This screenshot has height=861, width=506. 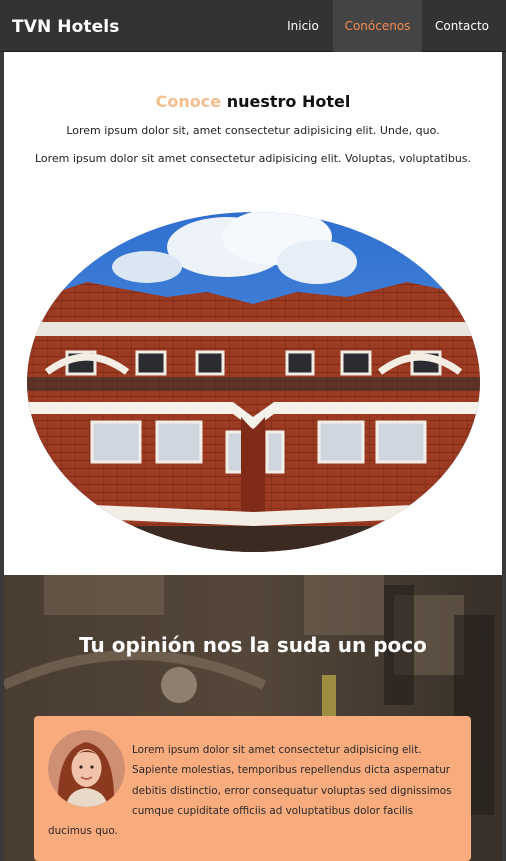 What do you see at coordinates (253, 26) in the screenshot?
I see `navbar: TVN Hotels Inicio Conócenos Contacto` at bounding box center [253, 26].